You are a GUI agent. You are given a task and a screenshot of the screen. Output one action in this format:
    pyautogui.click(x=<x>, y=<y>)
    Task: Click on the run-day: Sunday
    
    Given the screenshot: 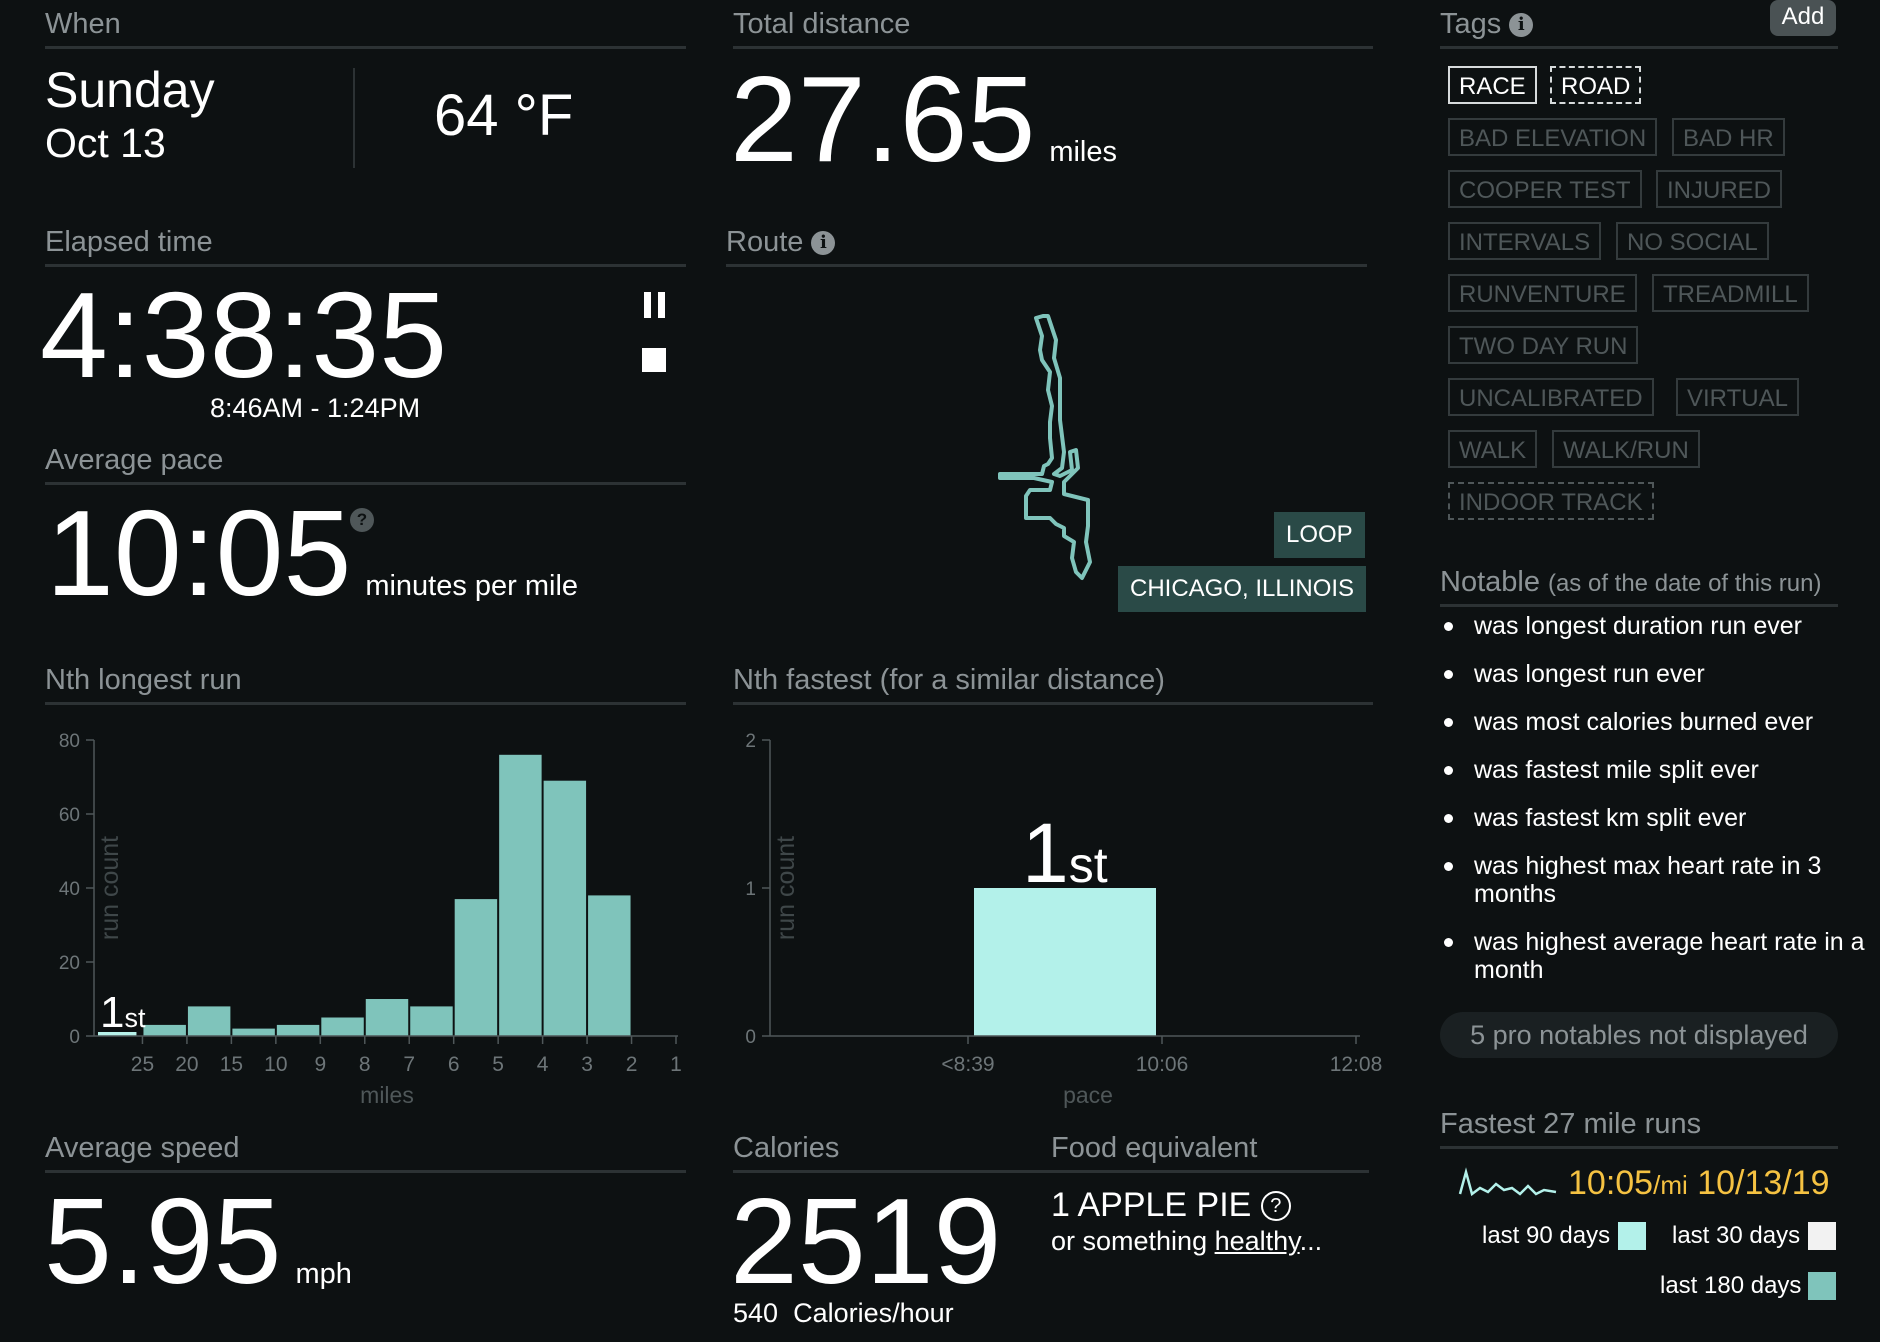 What is the action you would take?
    pyautogui.click(x=130, y=90)
    